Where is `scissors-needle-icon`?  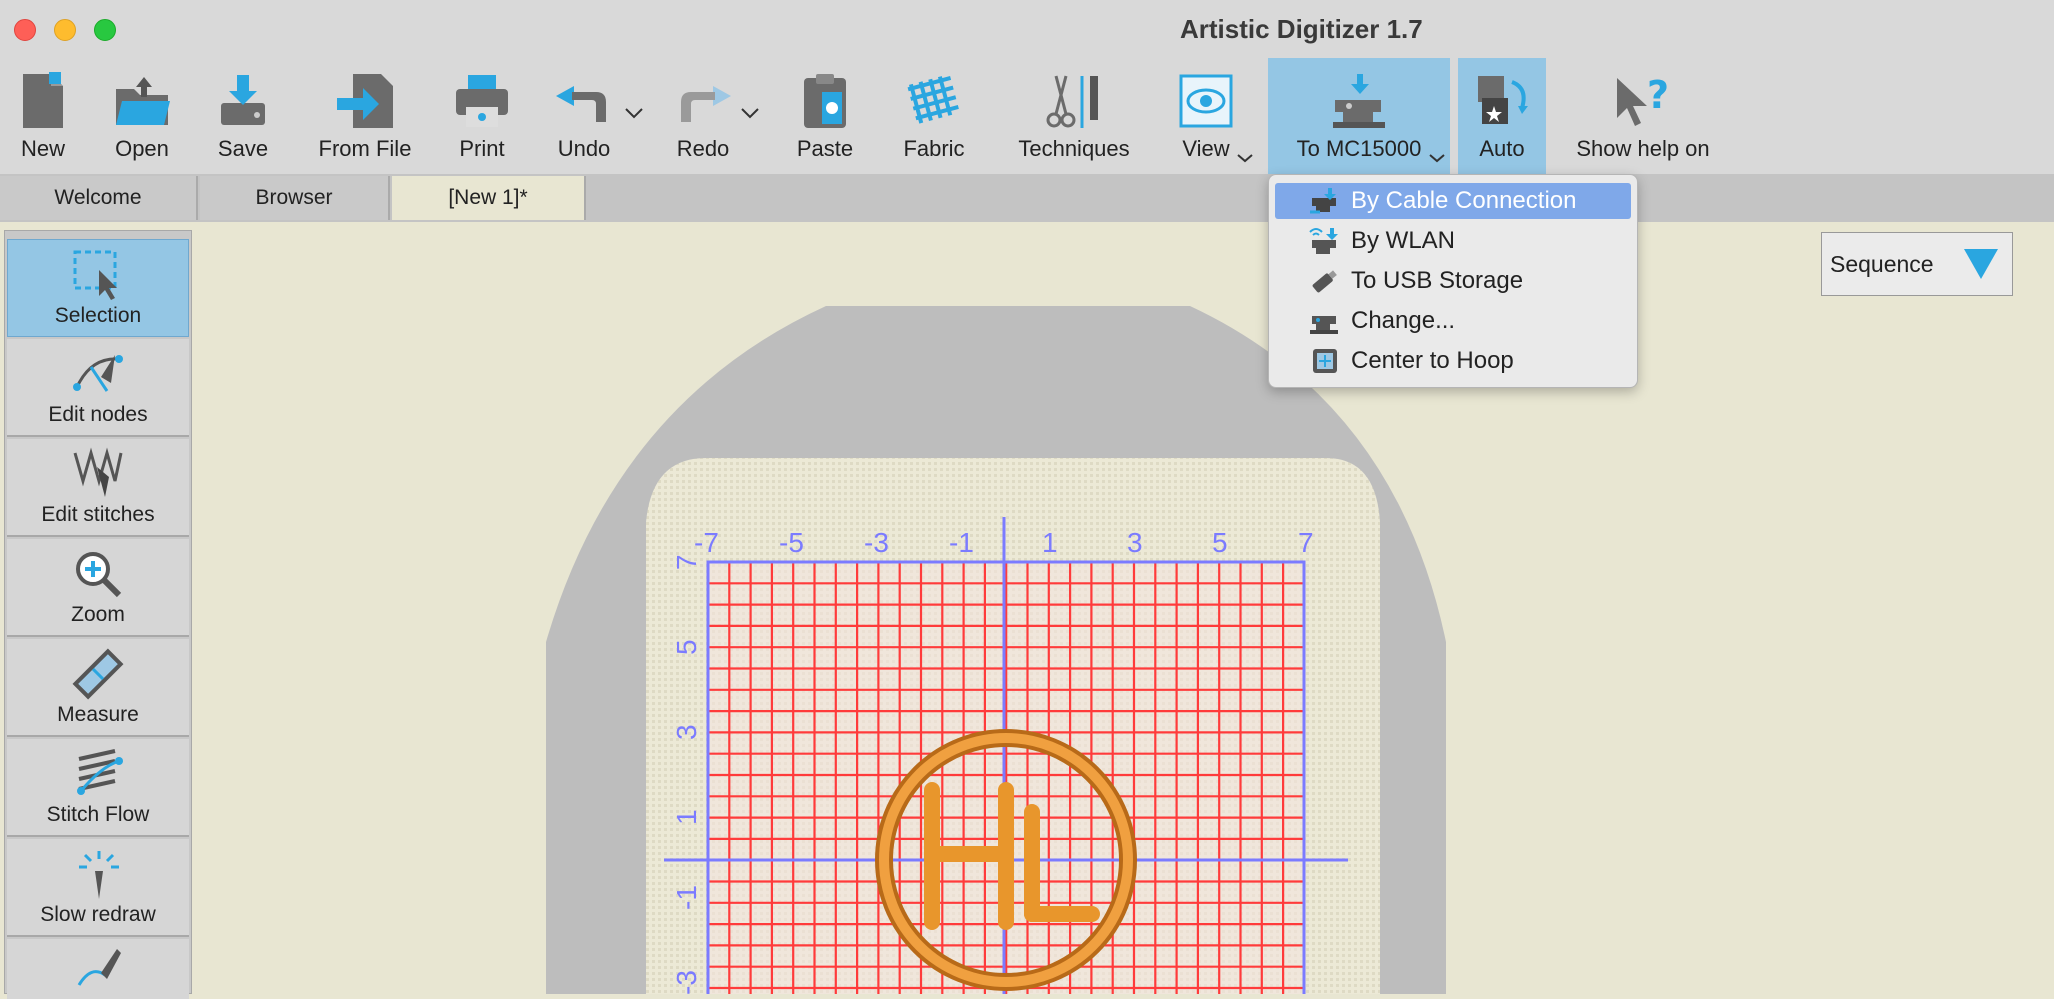 scissors-needle-icon is located at coordinates (1074, 101).